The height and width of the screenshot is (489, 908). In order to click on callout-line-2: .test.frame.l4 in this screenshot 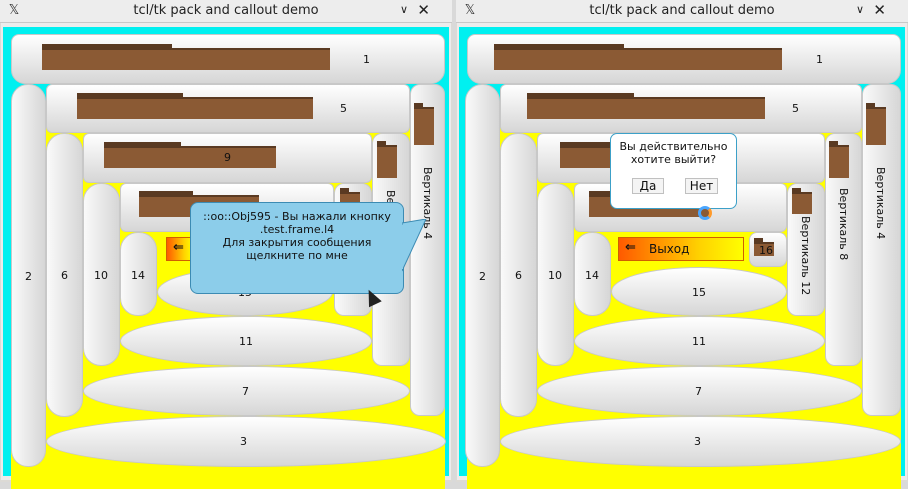, I will do `click(297, 229)`.